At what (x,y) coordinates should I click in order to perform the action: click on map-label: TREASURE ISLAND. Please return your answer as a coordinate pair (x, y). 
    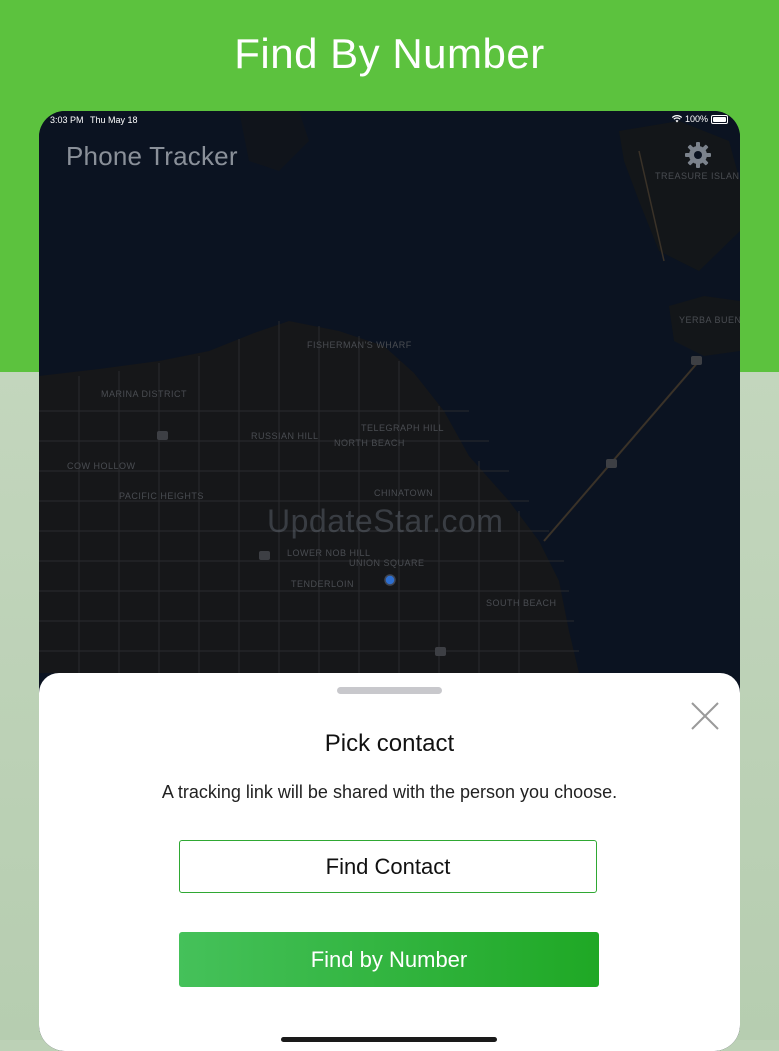
    Looking at the image, I should click on (697, 176).